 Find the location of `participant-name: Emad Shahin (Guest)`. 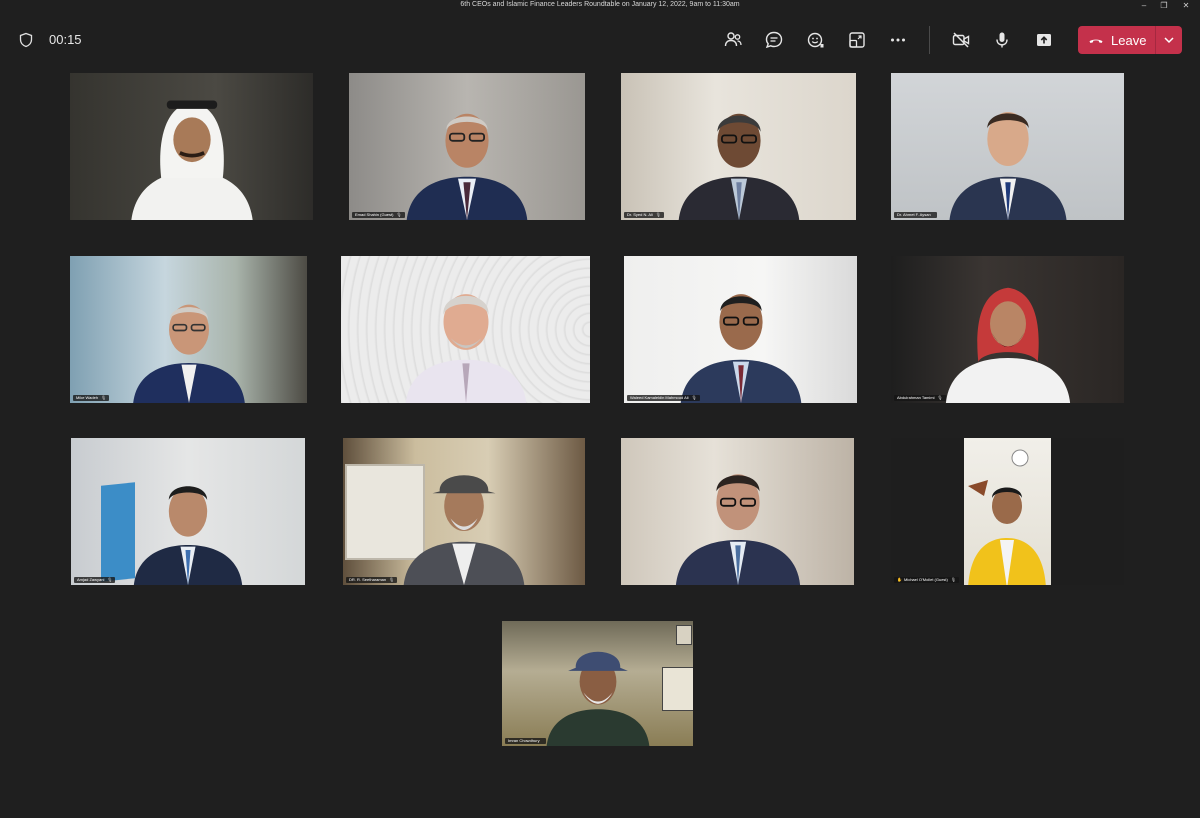

participant-name: Emad Shahin (Guest) is located at coordinates (374, 214).